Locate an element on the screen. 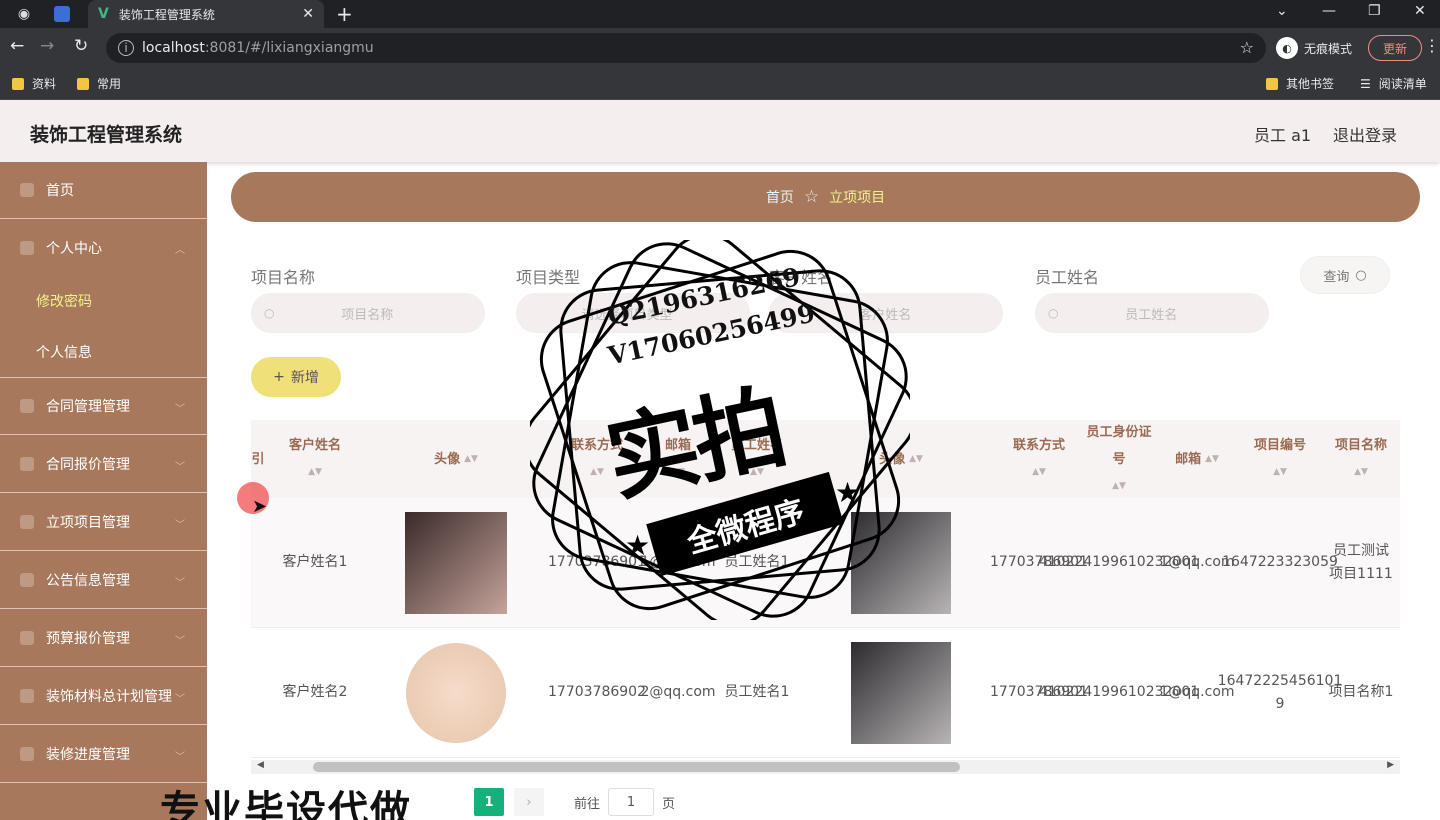 This screenshot has width=1440, height=820. page-unit-label: 页 is located at coordinates (669, 804).